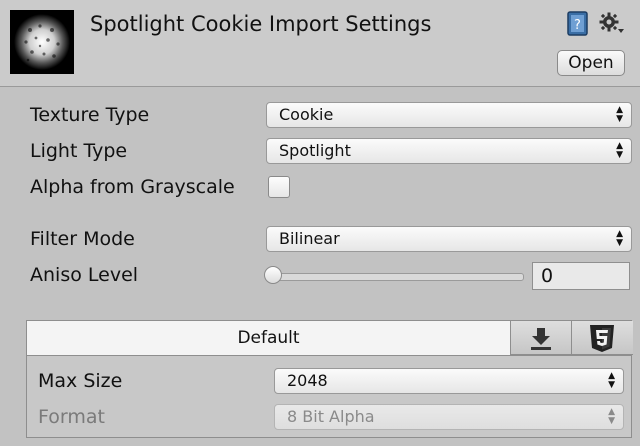 The image size is (640, 446). Describe the element at coordinates (449, 239) in the screenshot. I see `filter-mode-dropdown: Bilinear ▲ ▼` at that location.